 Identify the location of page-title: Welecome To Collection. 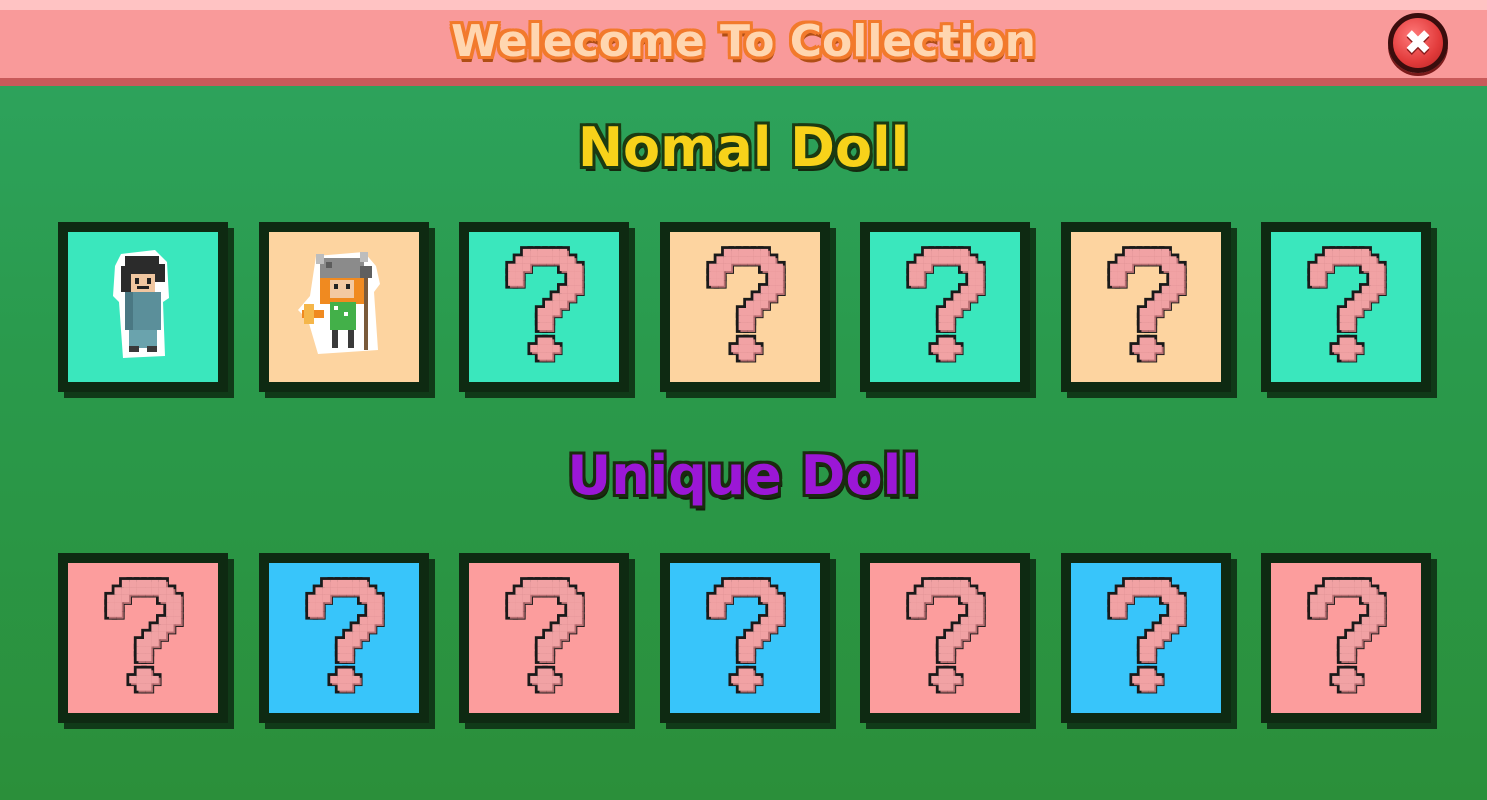
(743, 41).